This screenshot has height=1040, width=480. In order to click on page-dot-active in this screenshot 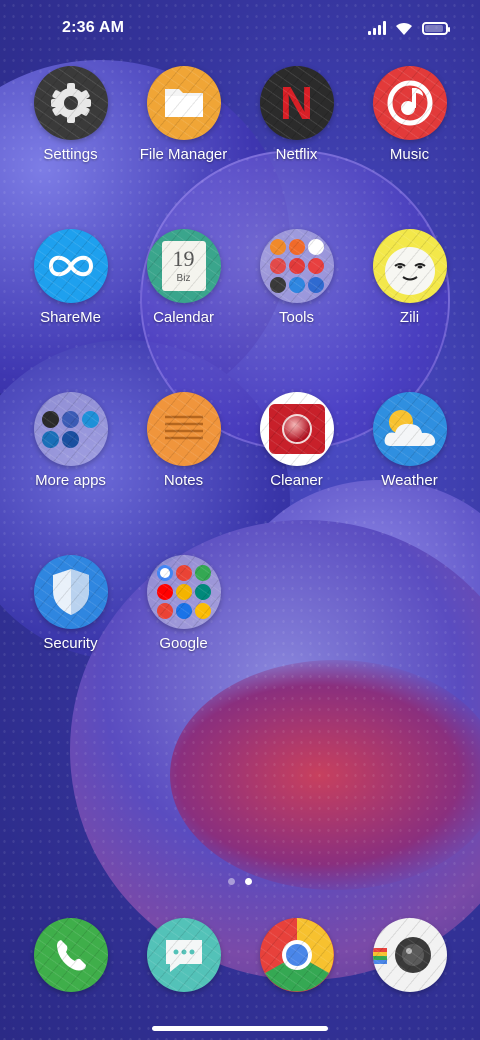, I will do `click(248, 881)`.